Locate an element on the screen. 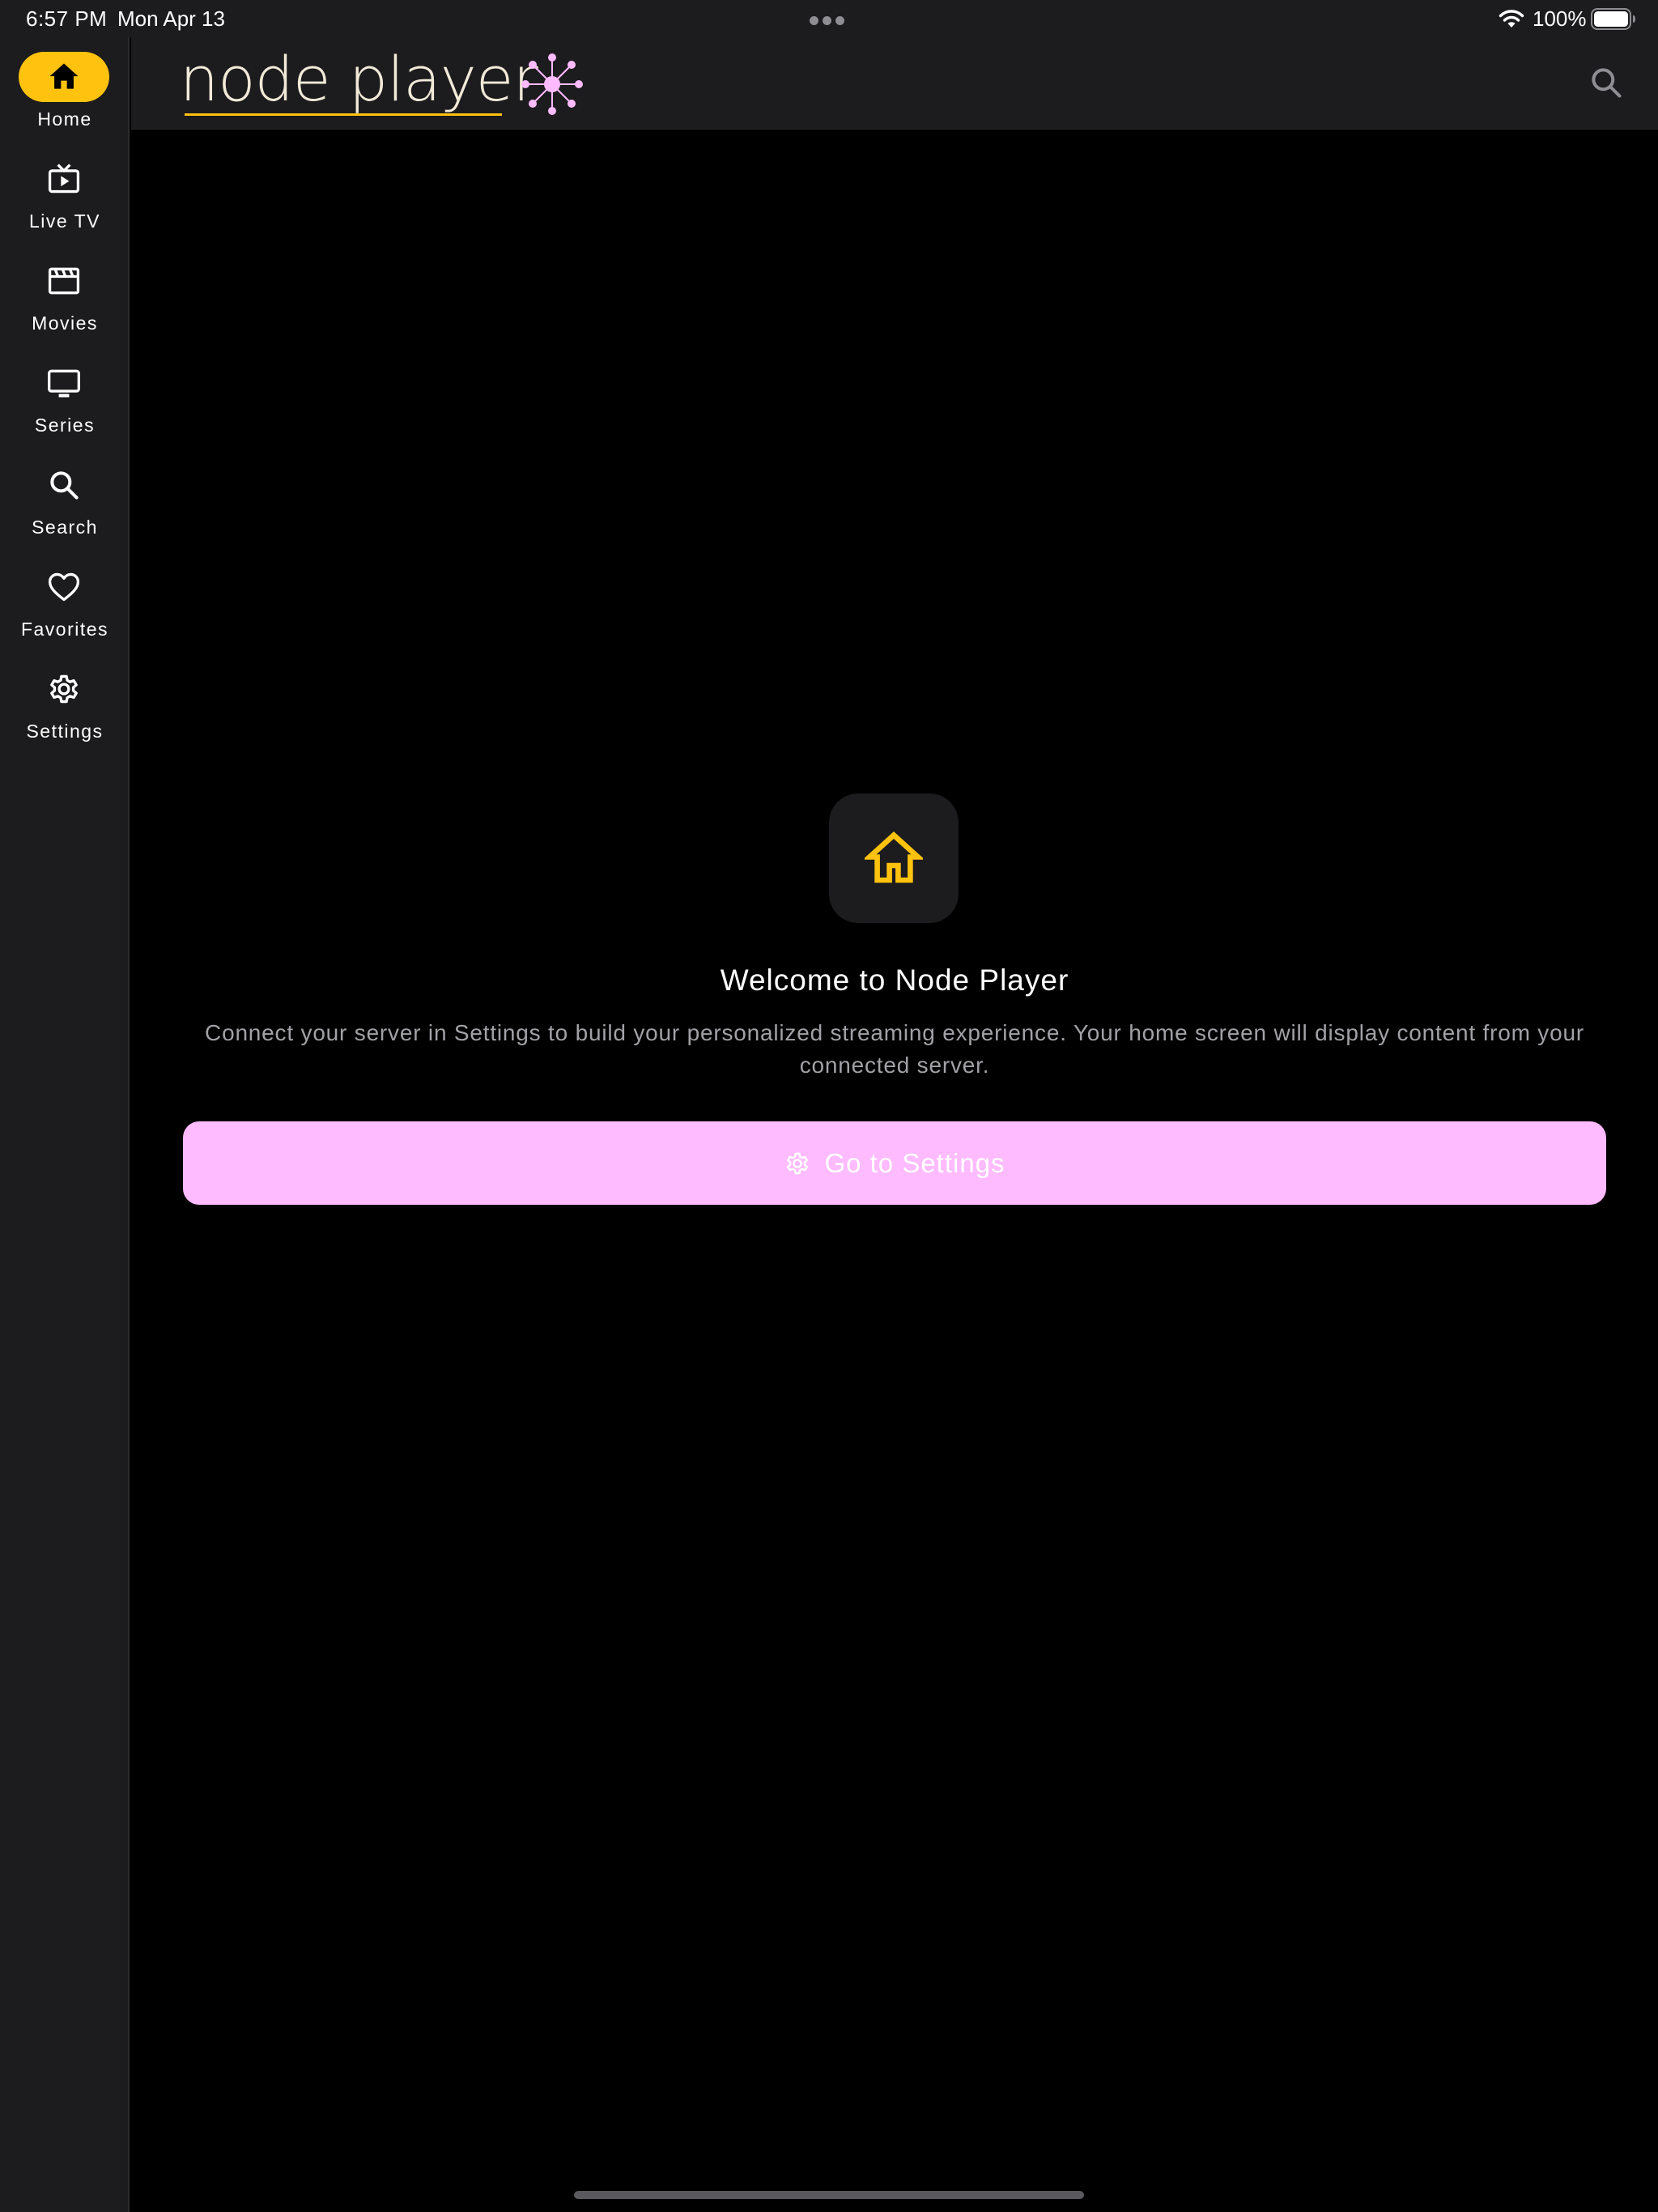 The image size is (1658, 2212). heart-icon is located at coordinates (64, 587).